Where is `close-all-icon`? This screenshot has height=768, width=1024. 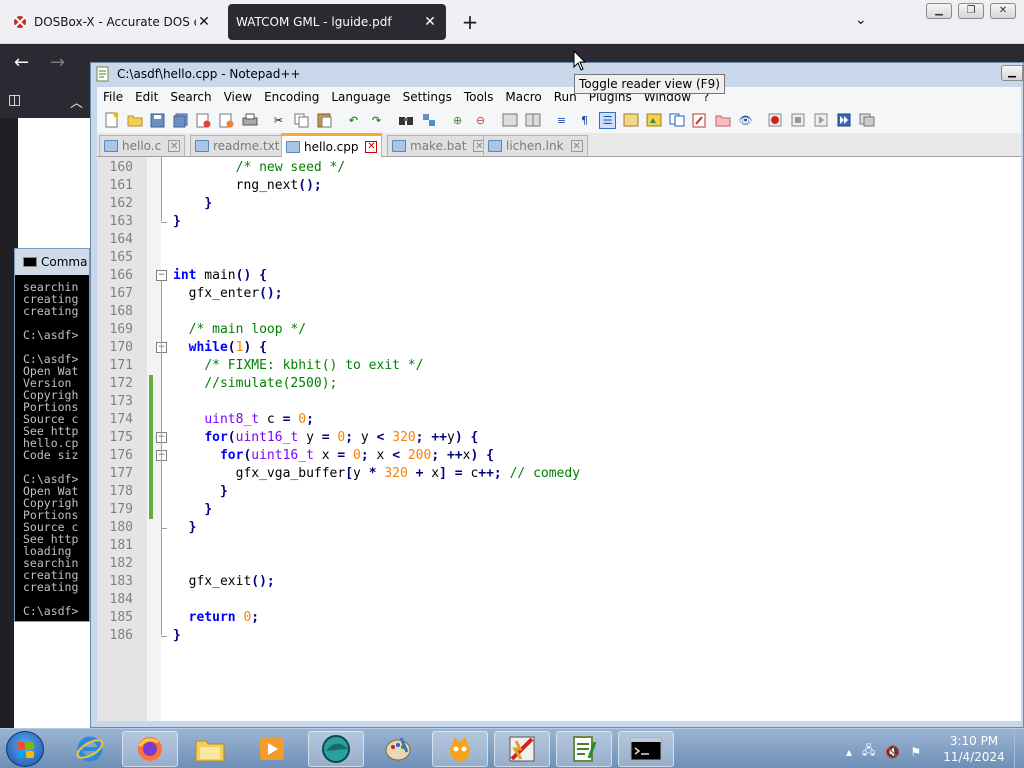
close-all-icon is located at coordinates (226, 120).